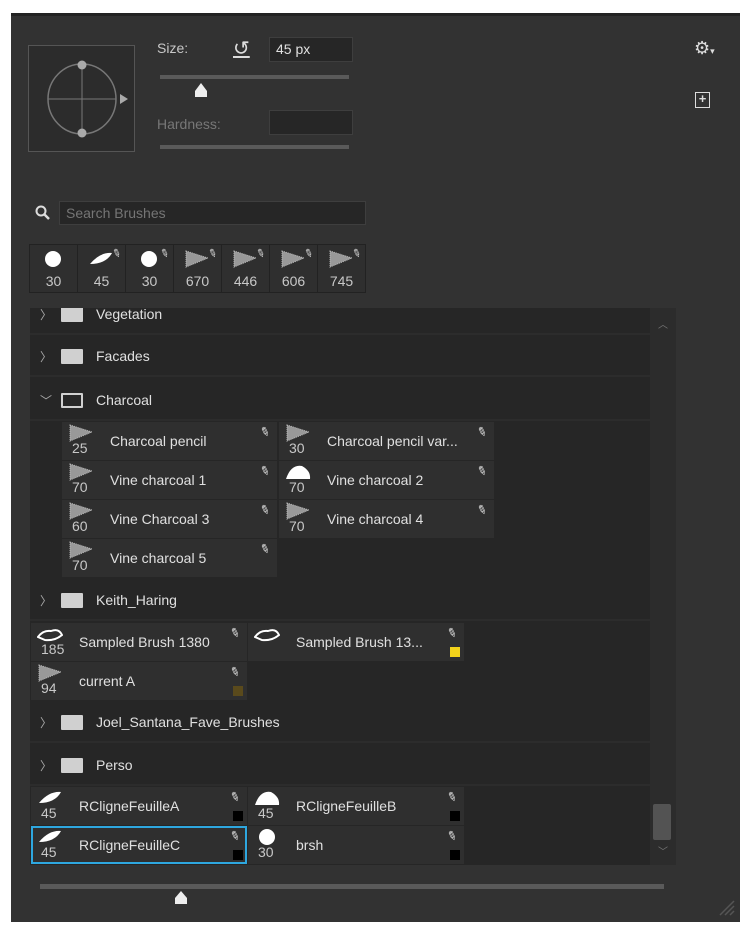 This screenshot has width=748, height=928. I want to click on scroll-down-icon: ﹀, so click(663, 850).